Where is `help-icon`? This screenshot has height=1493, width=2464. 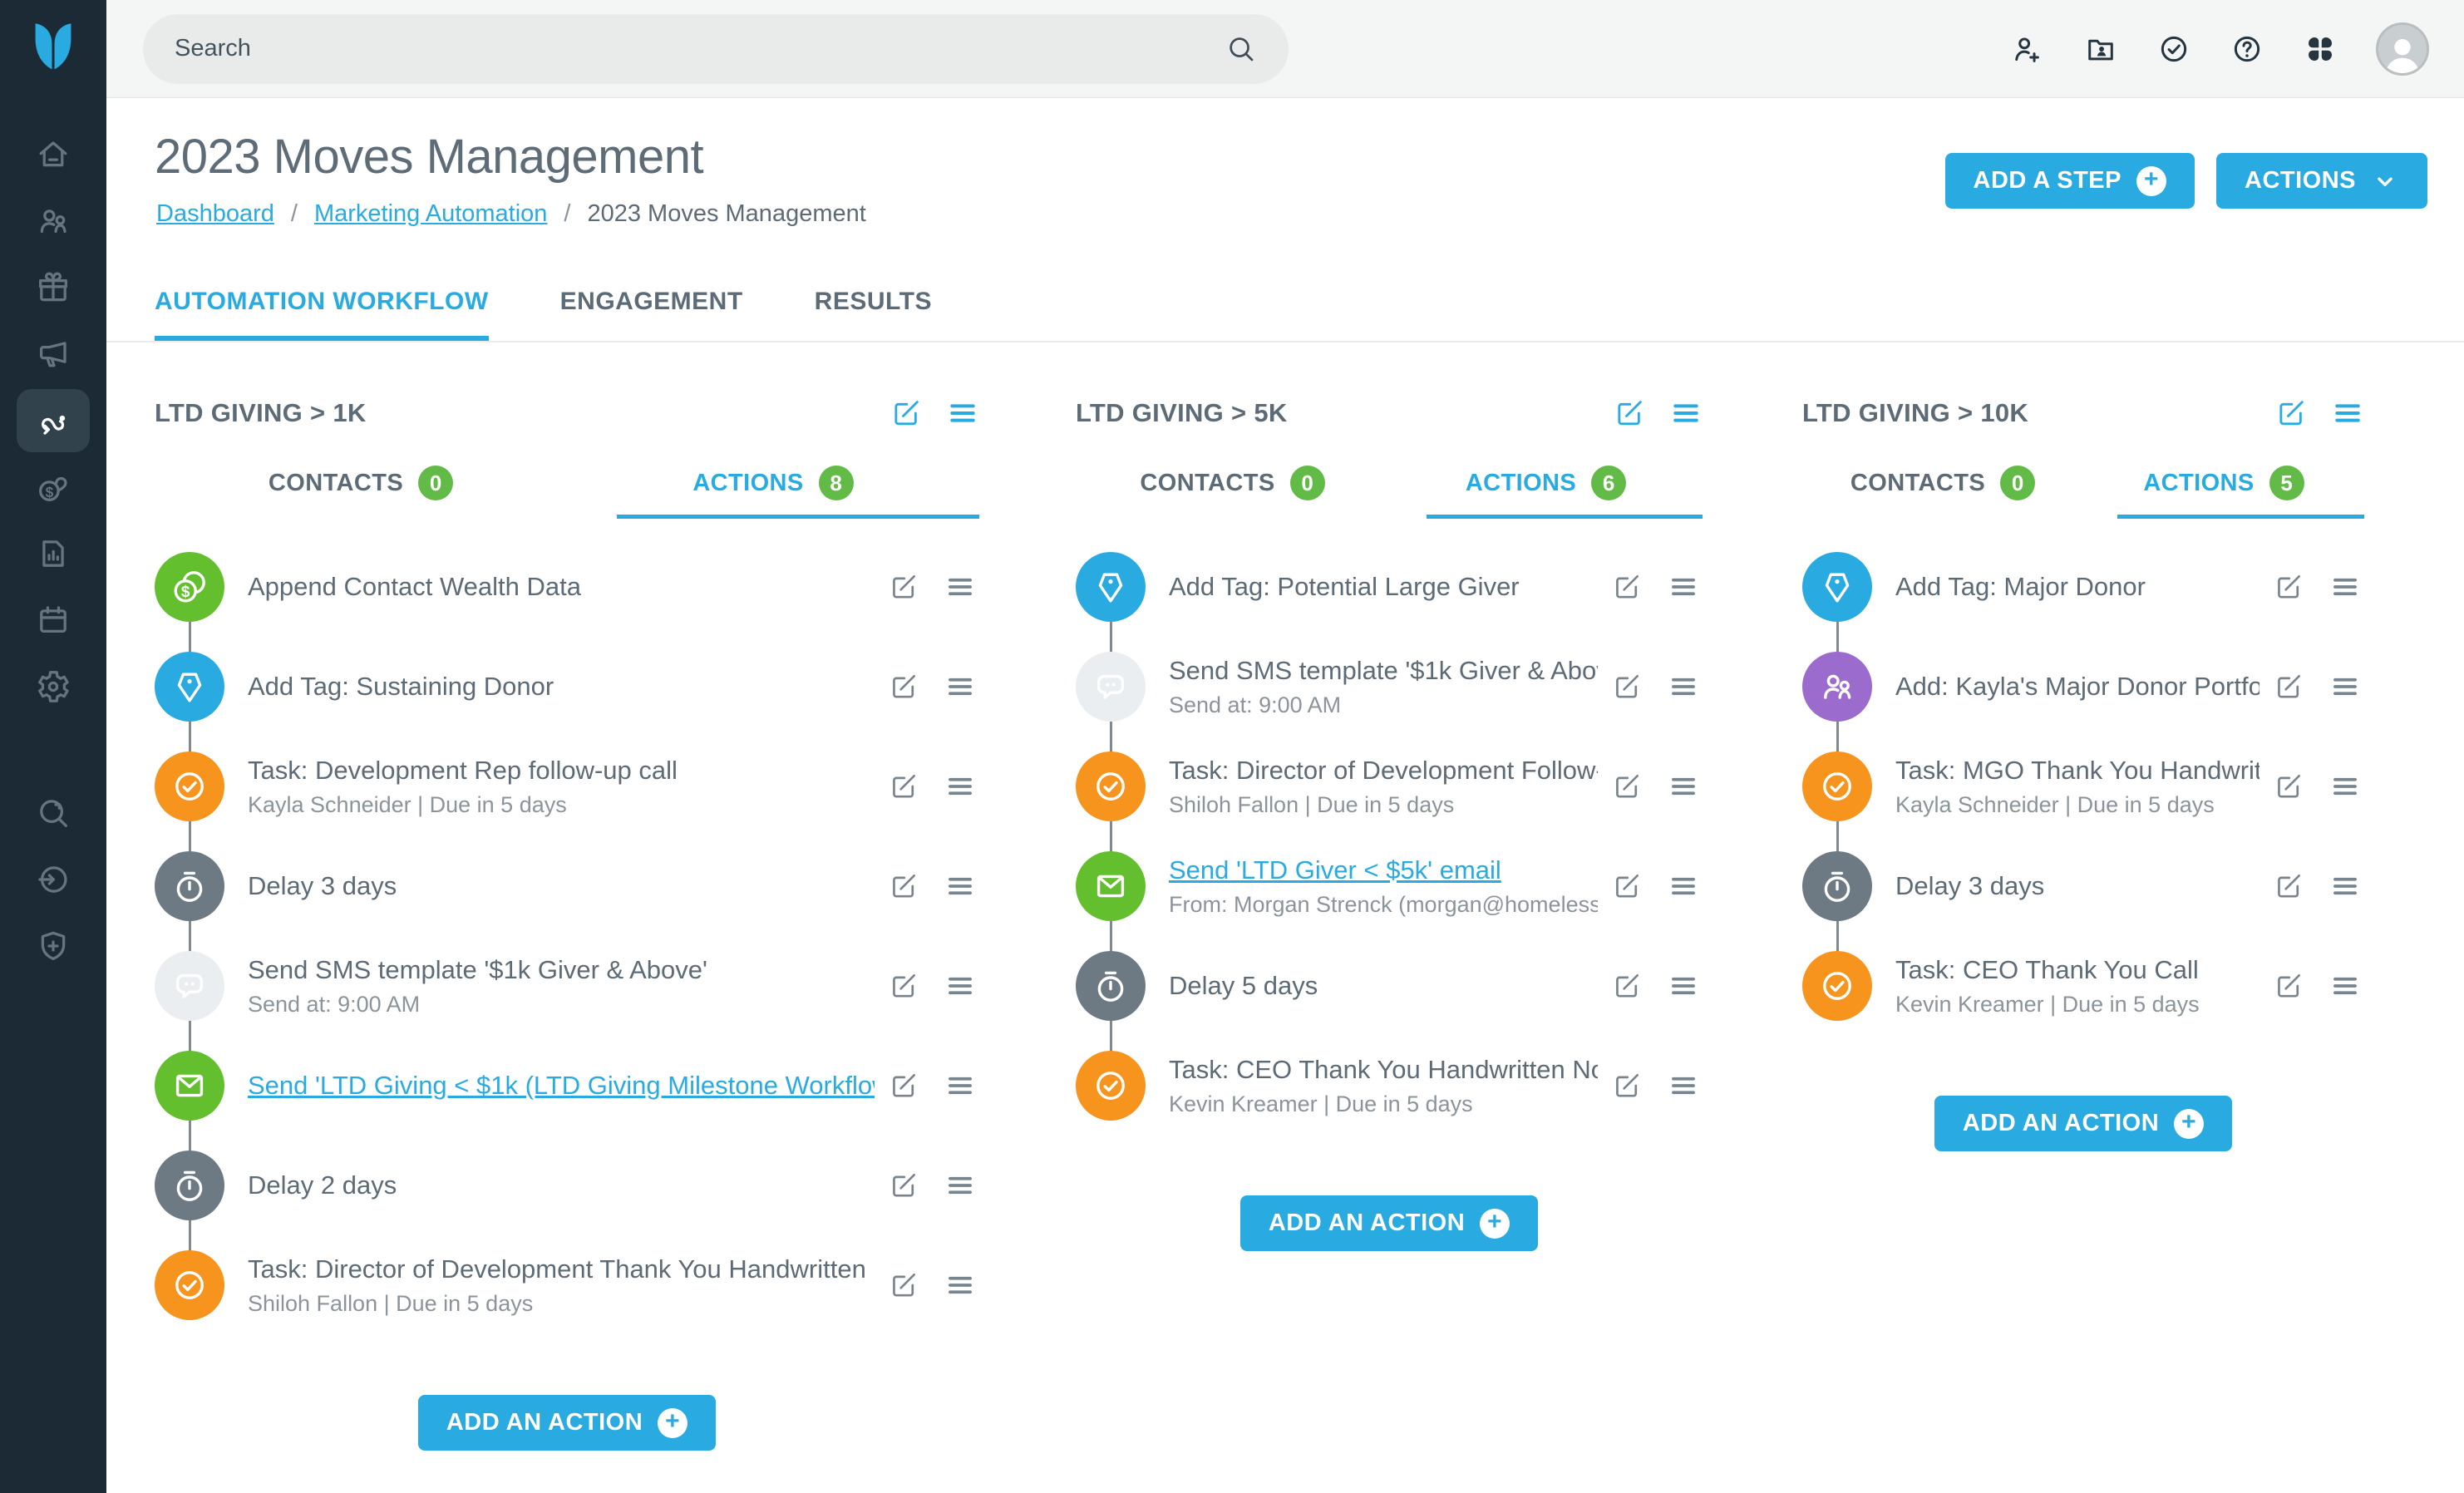 help-icon is located at coordinates (2247, 49).